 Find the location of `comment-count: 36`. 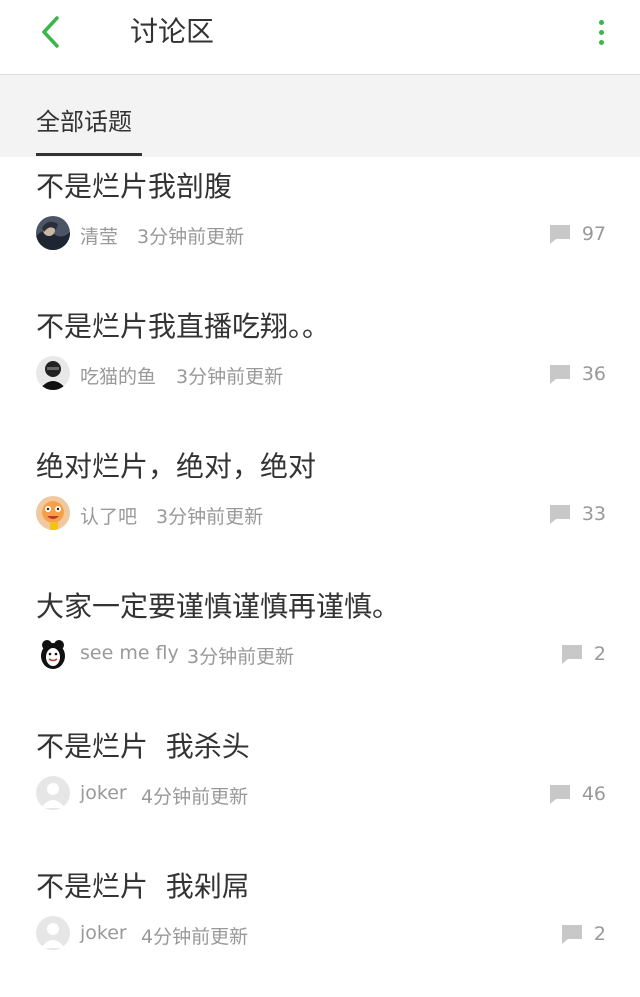

comment-count: 36 is located at coordinates (577, 374).